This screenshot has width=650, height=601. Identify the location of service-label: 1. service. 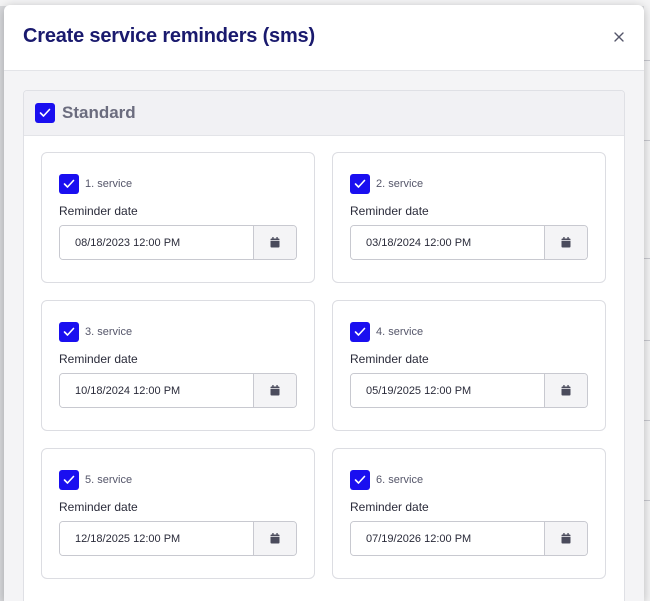
(109, 184).